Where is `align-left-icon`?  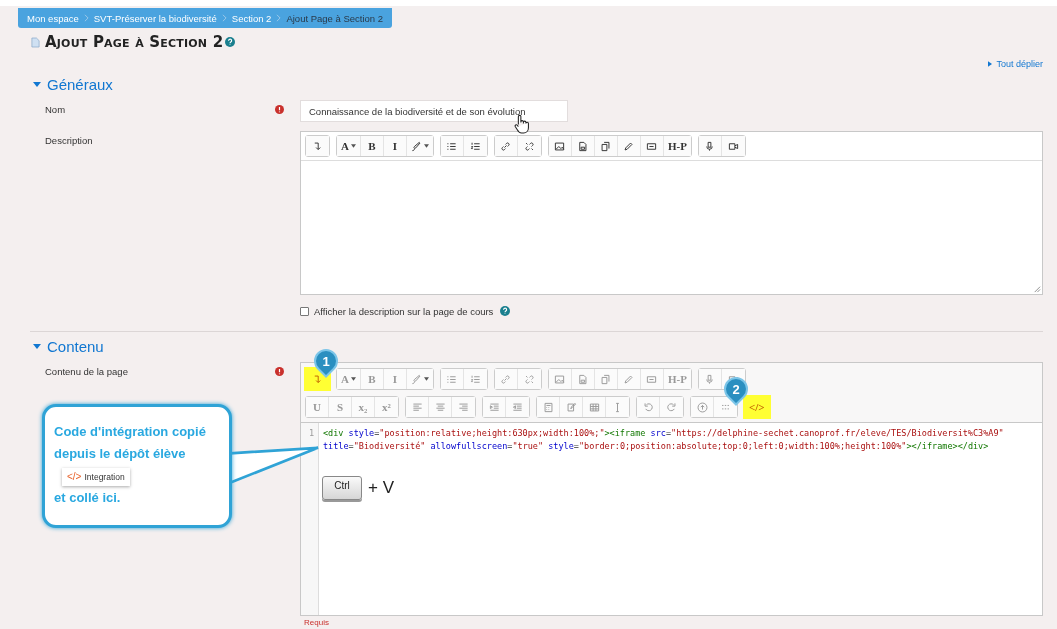
align-left-icon is located at coordinates (417, 407).